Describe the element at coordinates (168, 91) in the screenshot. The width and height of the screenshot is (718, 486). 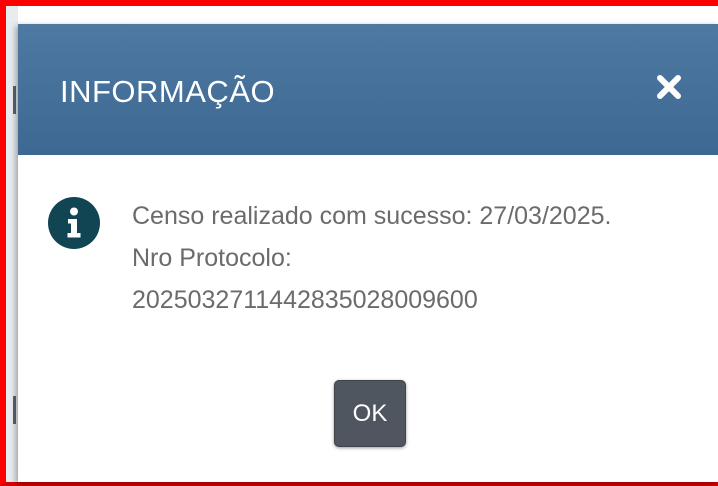
I see `dialog-title: INFORMAÇÃO` at that location.